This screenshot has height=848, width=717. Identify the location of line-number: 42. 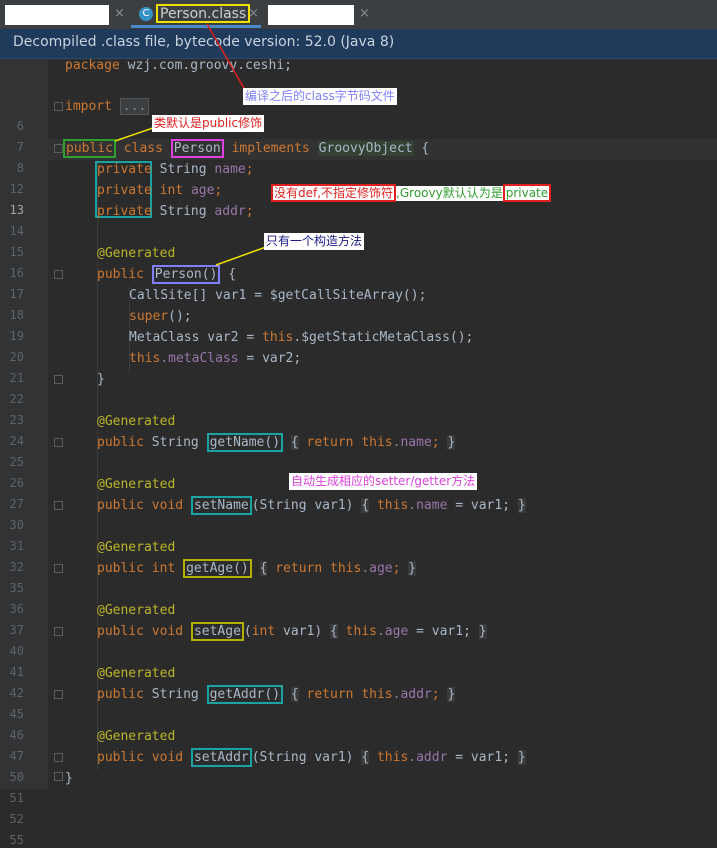
(16, 693).